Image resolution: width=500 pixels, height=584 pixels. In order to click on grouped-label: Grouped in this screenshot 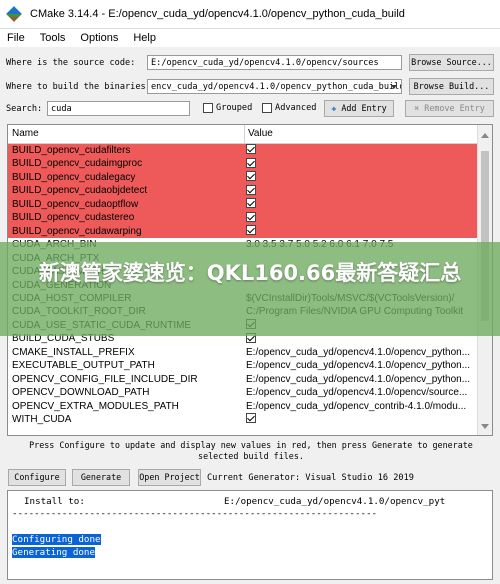, I will do `click(234, 108)`.